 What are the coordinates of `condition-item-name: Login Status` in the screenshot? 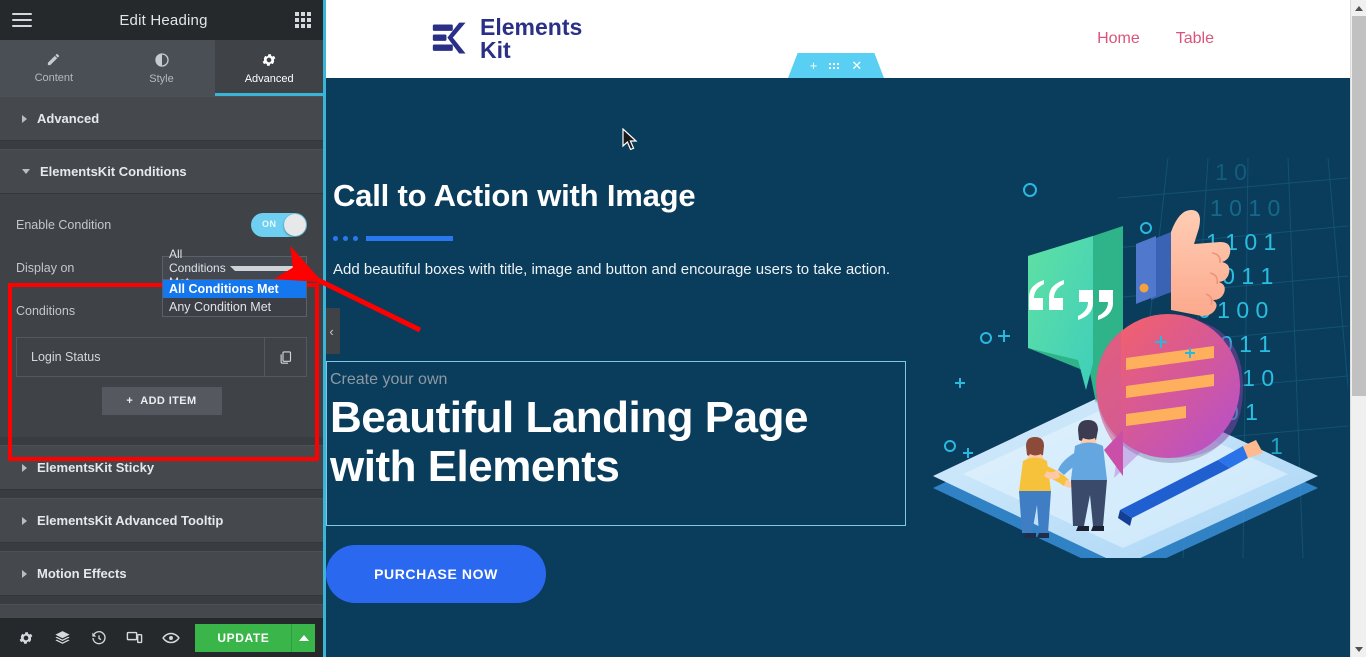 It's located at (66, 357).